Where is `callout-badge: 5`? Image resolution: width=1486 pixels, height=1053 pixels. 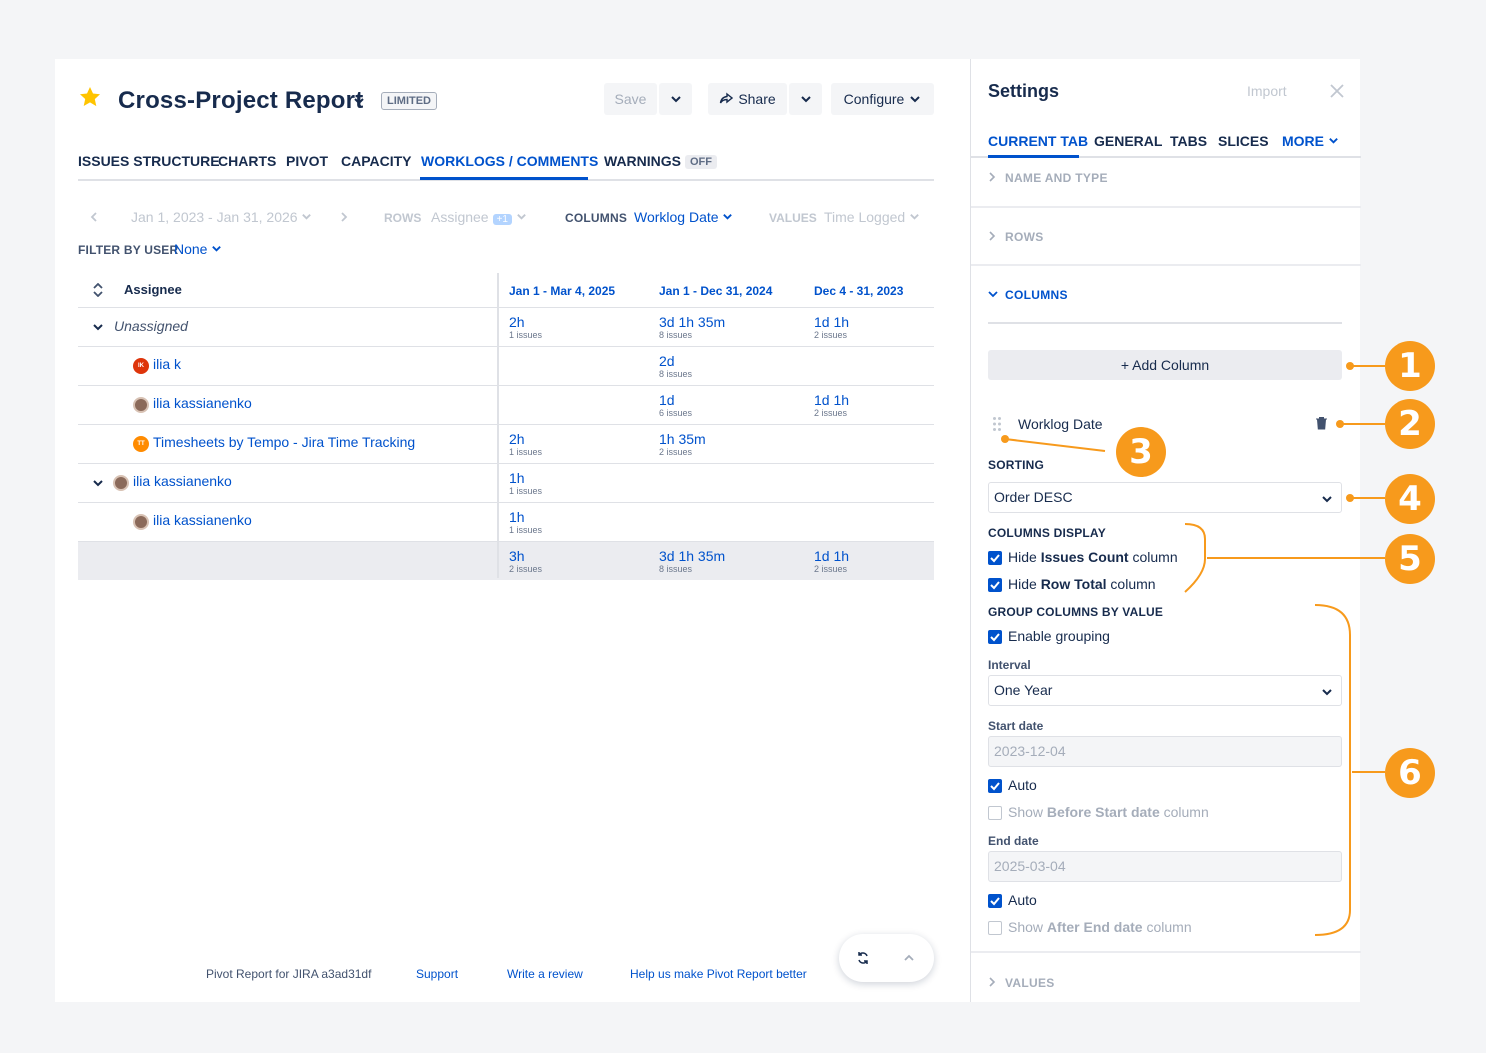
callout-badge: 5 is located at coordinates (1410, 559).